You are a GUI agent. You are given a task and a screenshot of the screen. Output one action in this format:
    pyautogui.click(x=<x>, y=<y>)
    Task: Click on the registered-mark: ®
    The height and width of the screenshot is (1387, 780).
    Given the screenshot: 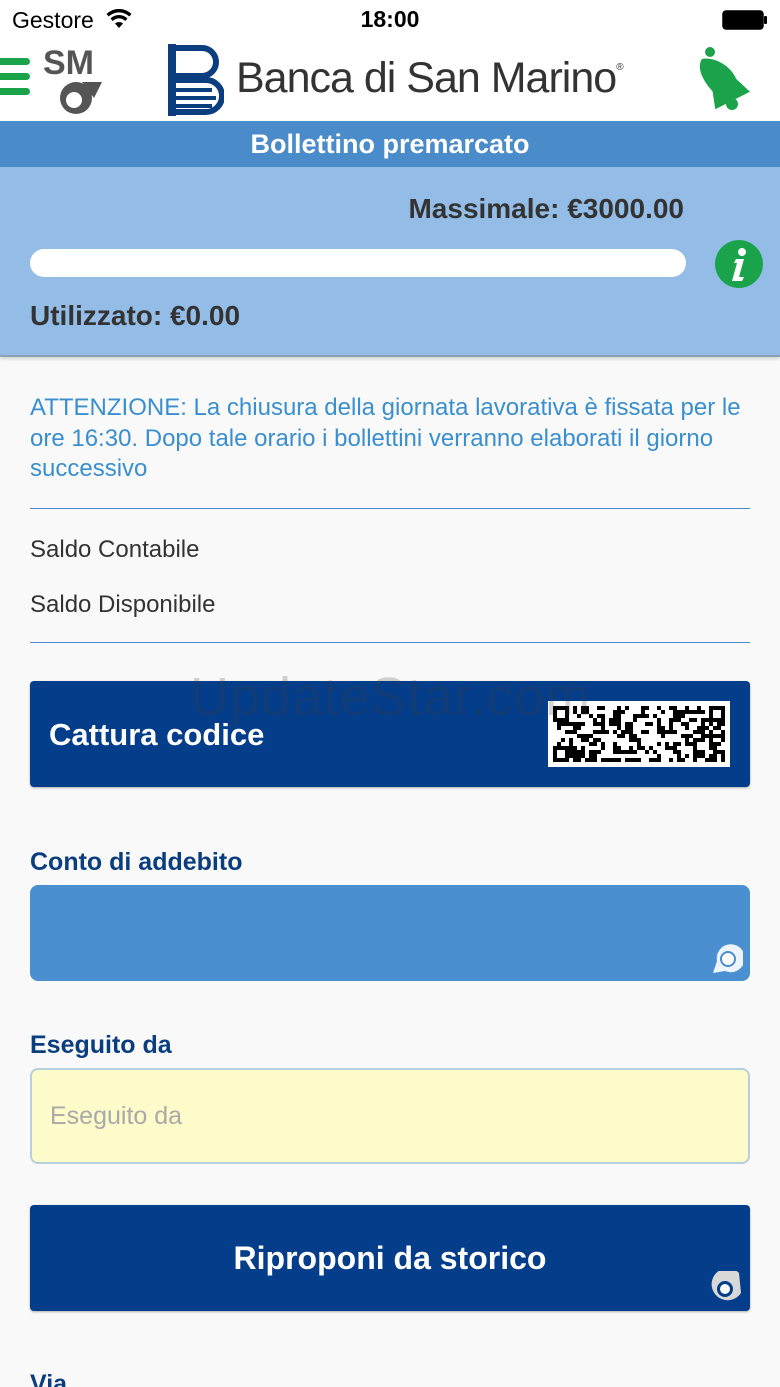 What is the action you would take?
    pyautogui.click(x=619, y=67)
    